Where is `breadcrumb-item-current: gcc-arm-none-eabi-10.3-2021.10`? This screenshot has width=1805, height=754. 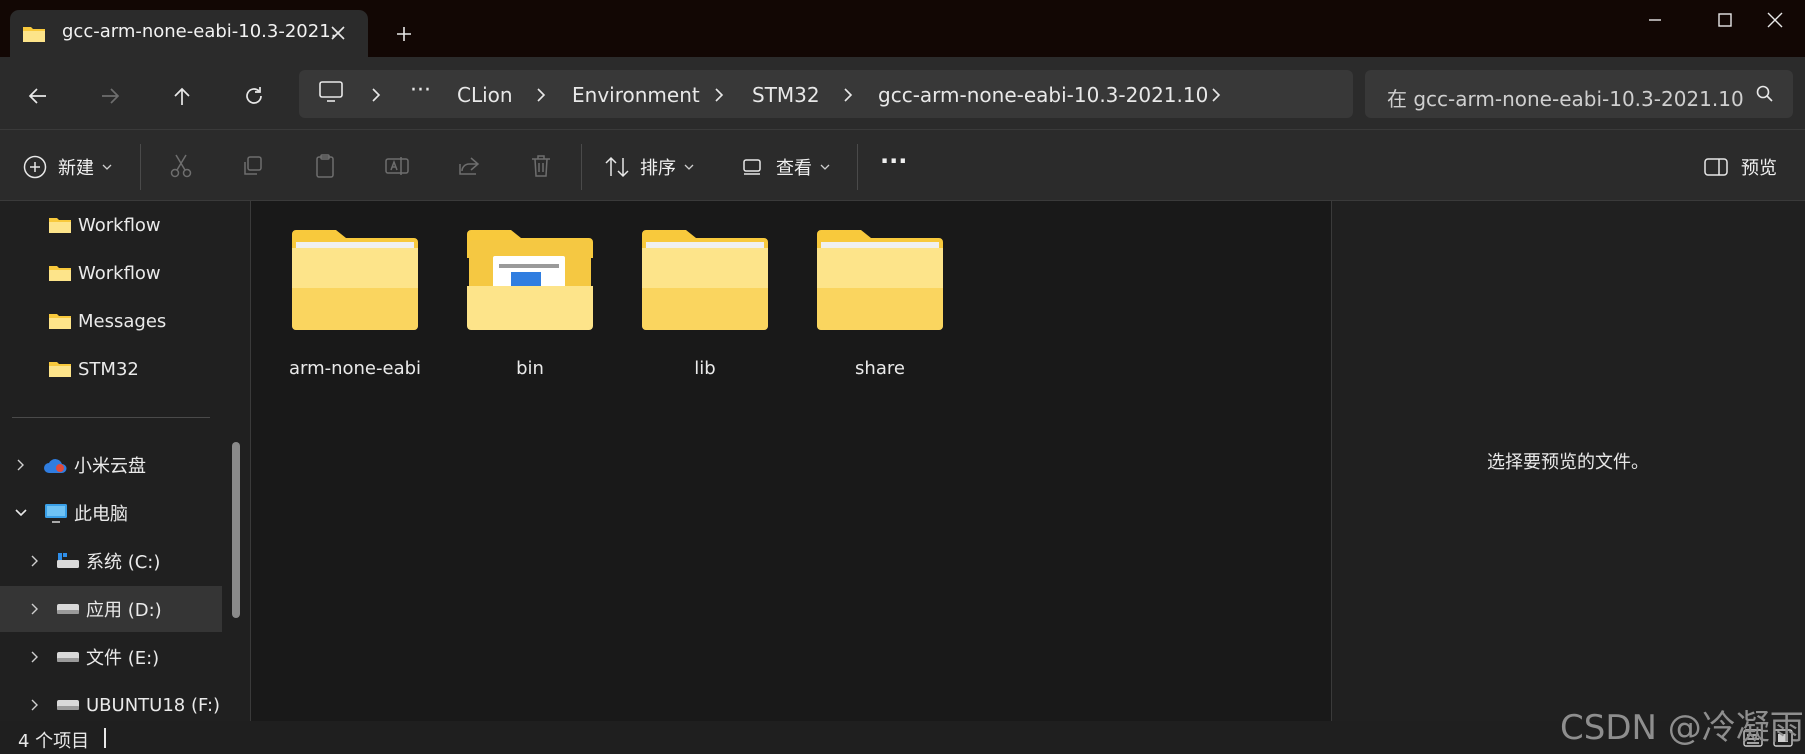
breadcrumb-item-current: gcc-arm-none-eabi-10.3-2021.10 is located at coordinates (1043, 95).